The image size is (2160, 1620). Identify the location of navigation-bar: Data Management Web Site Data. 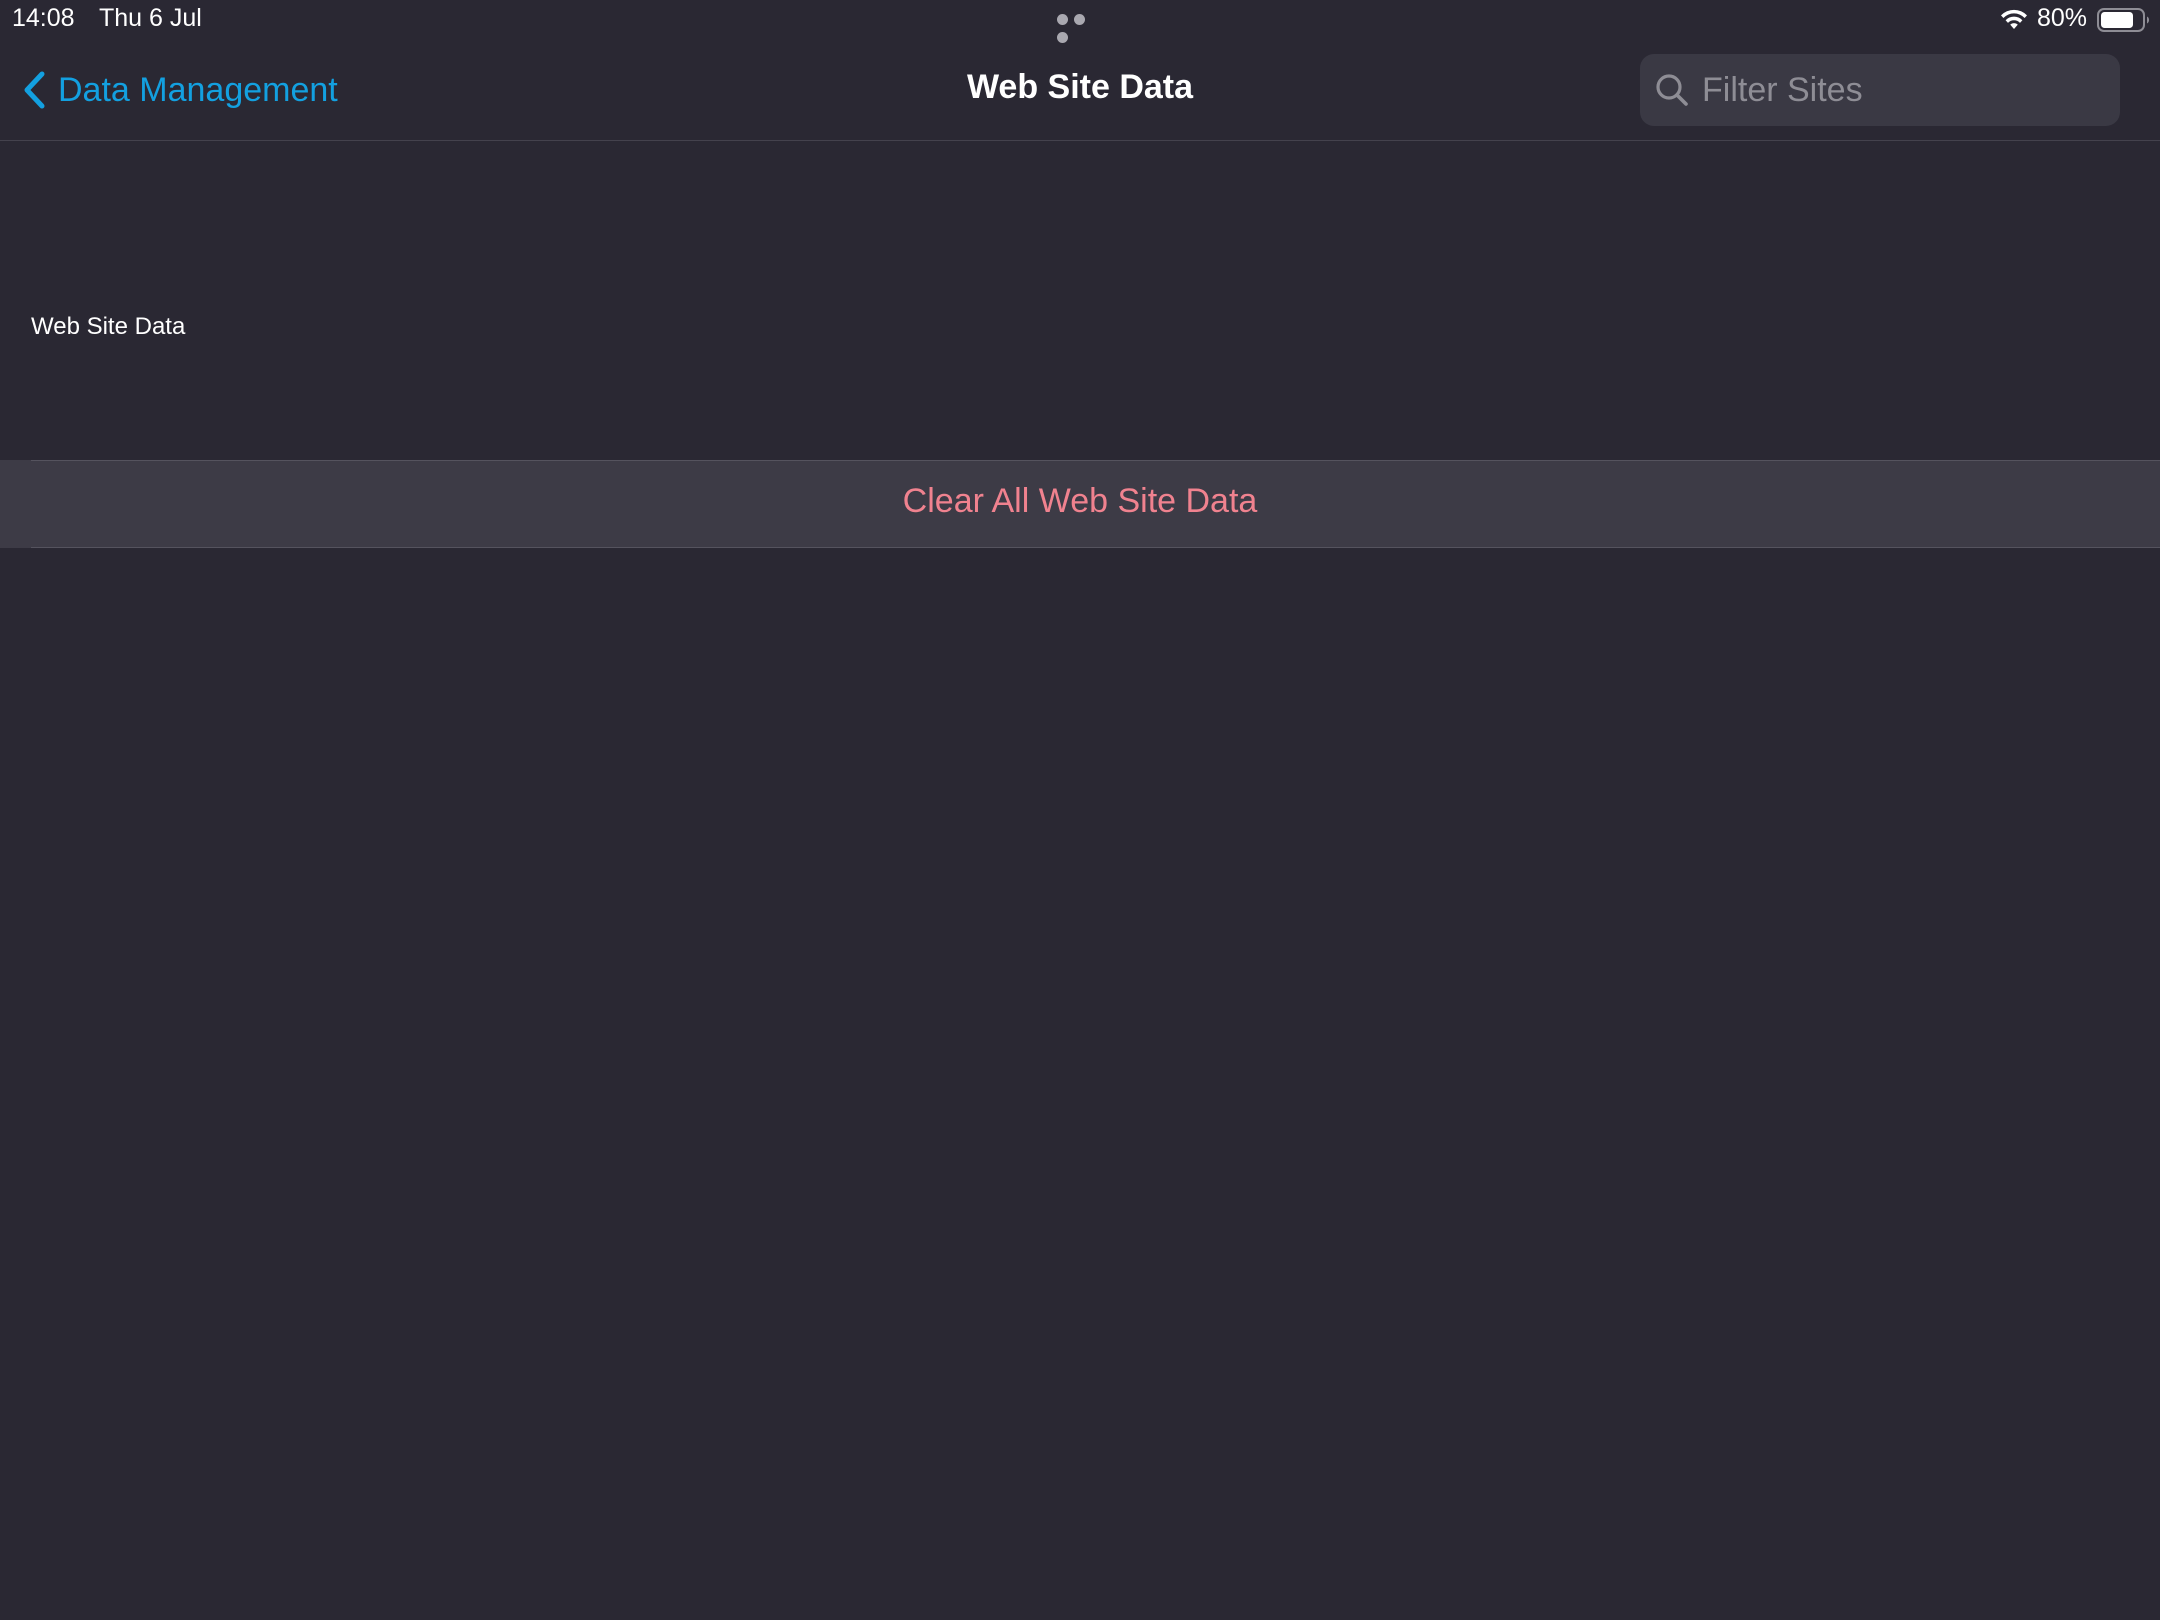
(1080, 90).